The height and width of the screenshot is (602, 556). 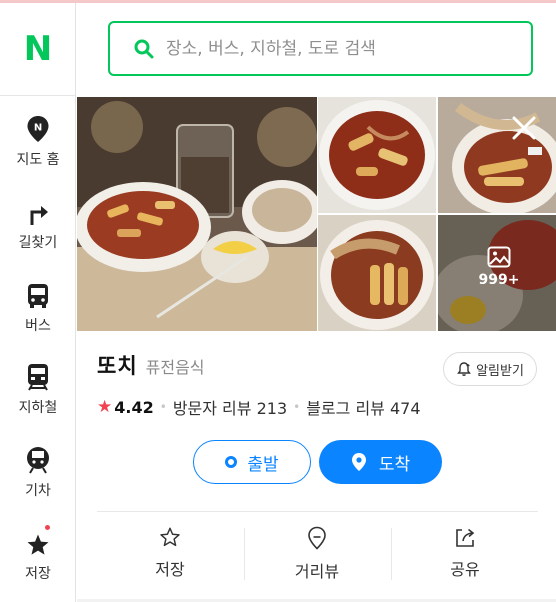 What do you see at coordinates (317, 511) in the screenshot?
I see `section-divider` at bounding box center [317, 511].